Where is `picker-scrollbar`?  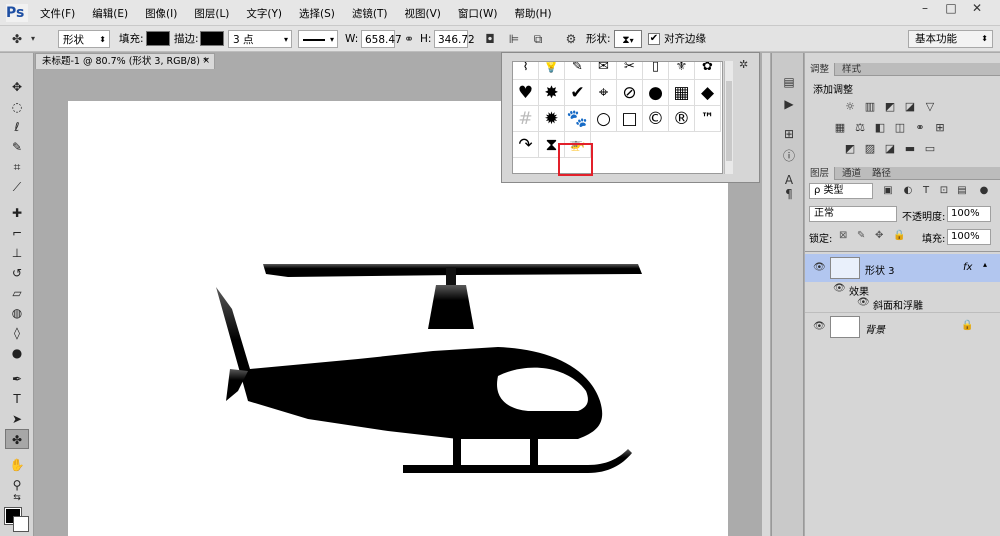 picker-scrollbar is located at coordinates (728, 117).